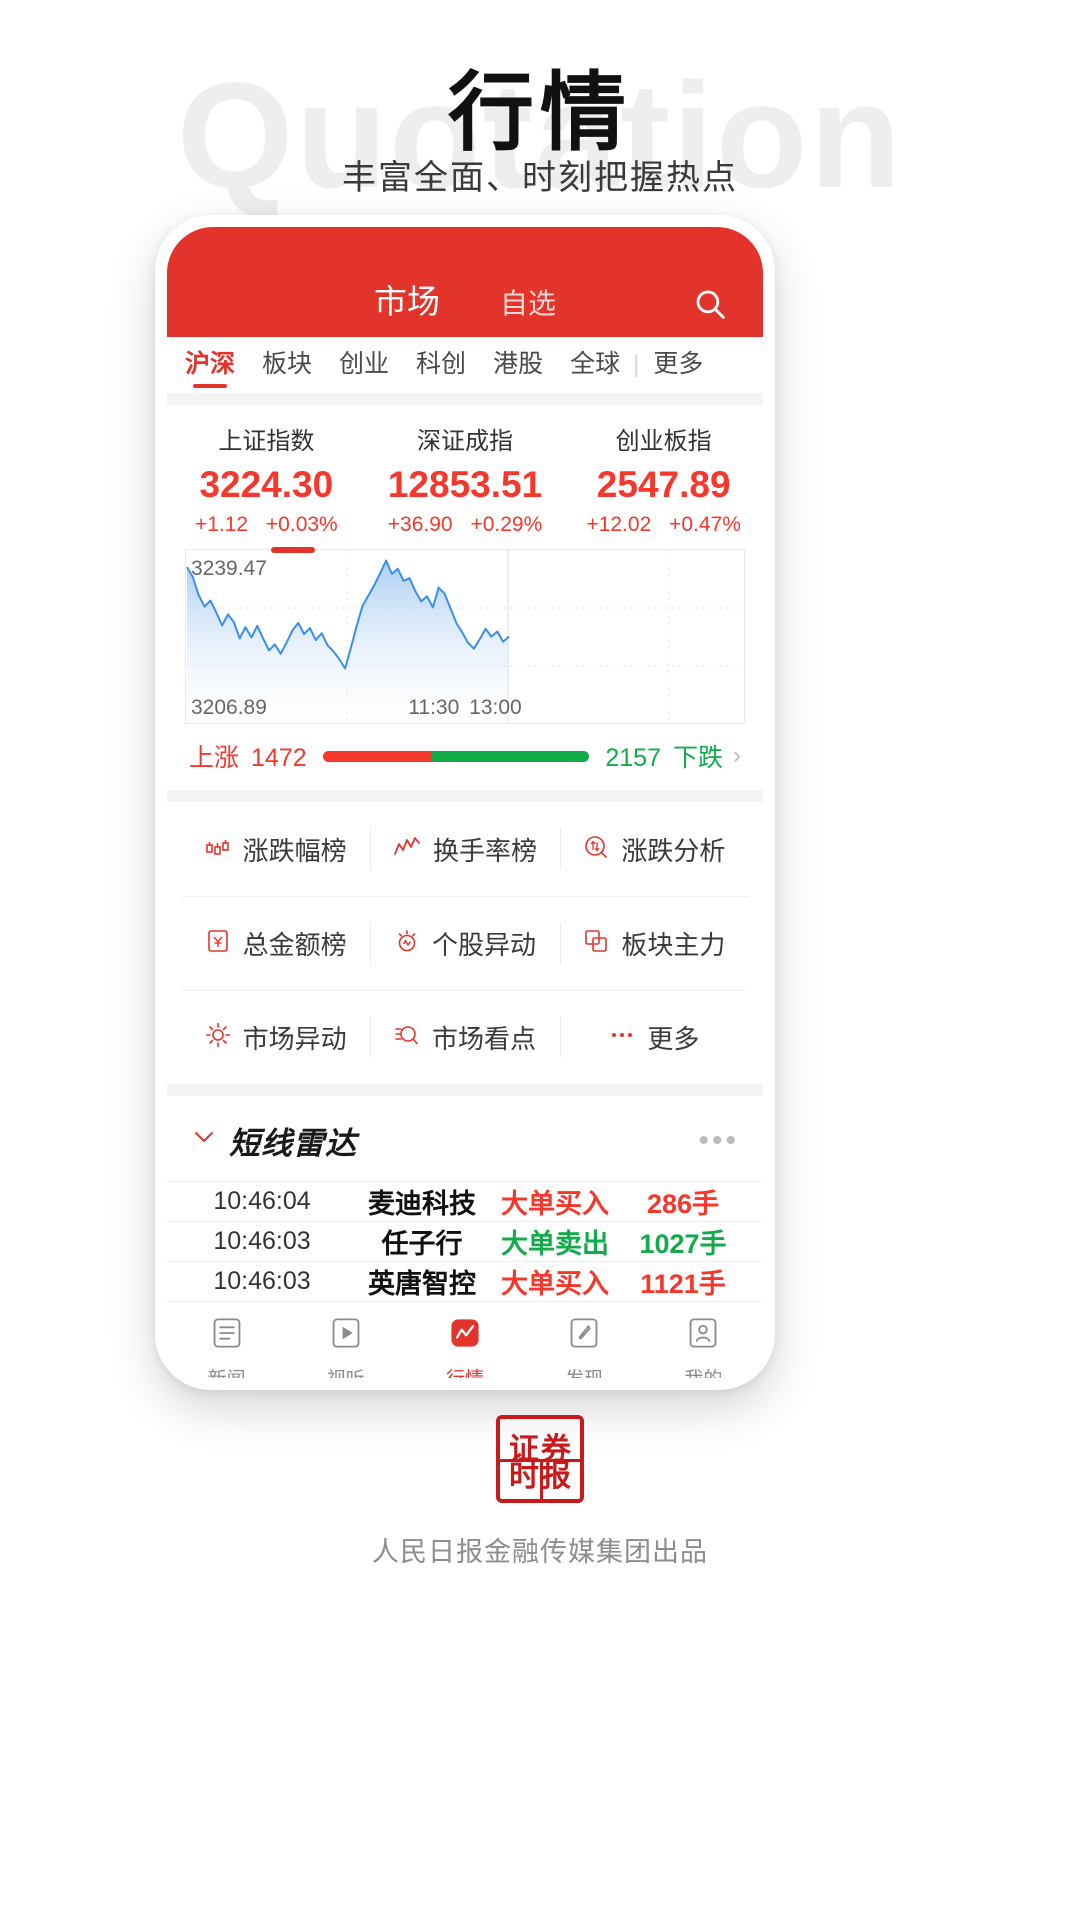 This screenshot has height=1920, width=1080. Describe the element at coordinates (465, 525) in the screenshot. I see `index-change-row: +36.90 +0.29%` at that location.